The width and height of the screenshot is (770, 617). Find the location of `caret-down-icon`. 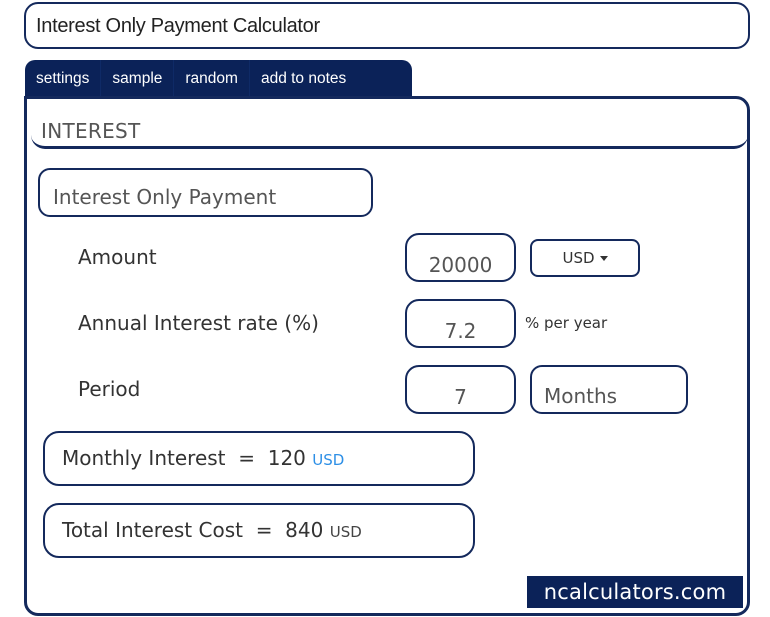

caret-down-icon is located at coordinates (603, 258).